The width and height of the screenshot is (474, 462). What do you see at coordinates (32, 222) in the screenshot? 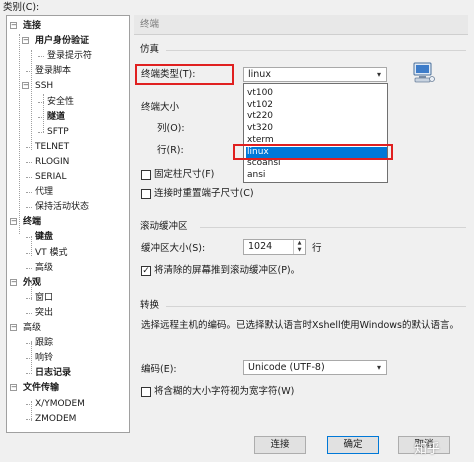
I see `tree-item: 终端` at bounding box center [32, 222].